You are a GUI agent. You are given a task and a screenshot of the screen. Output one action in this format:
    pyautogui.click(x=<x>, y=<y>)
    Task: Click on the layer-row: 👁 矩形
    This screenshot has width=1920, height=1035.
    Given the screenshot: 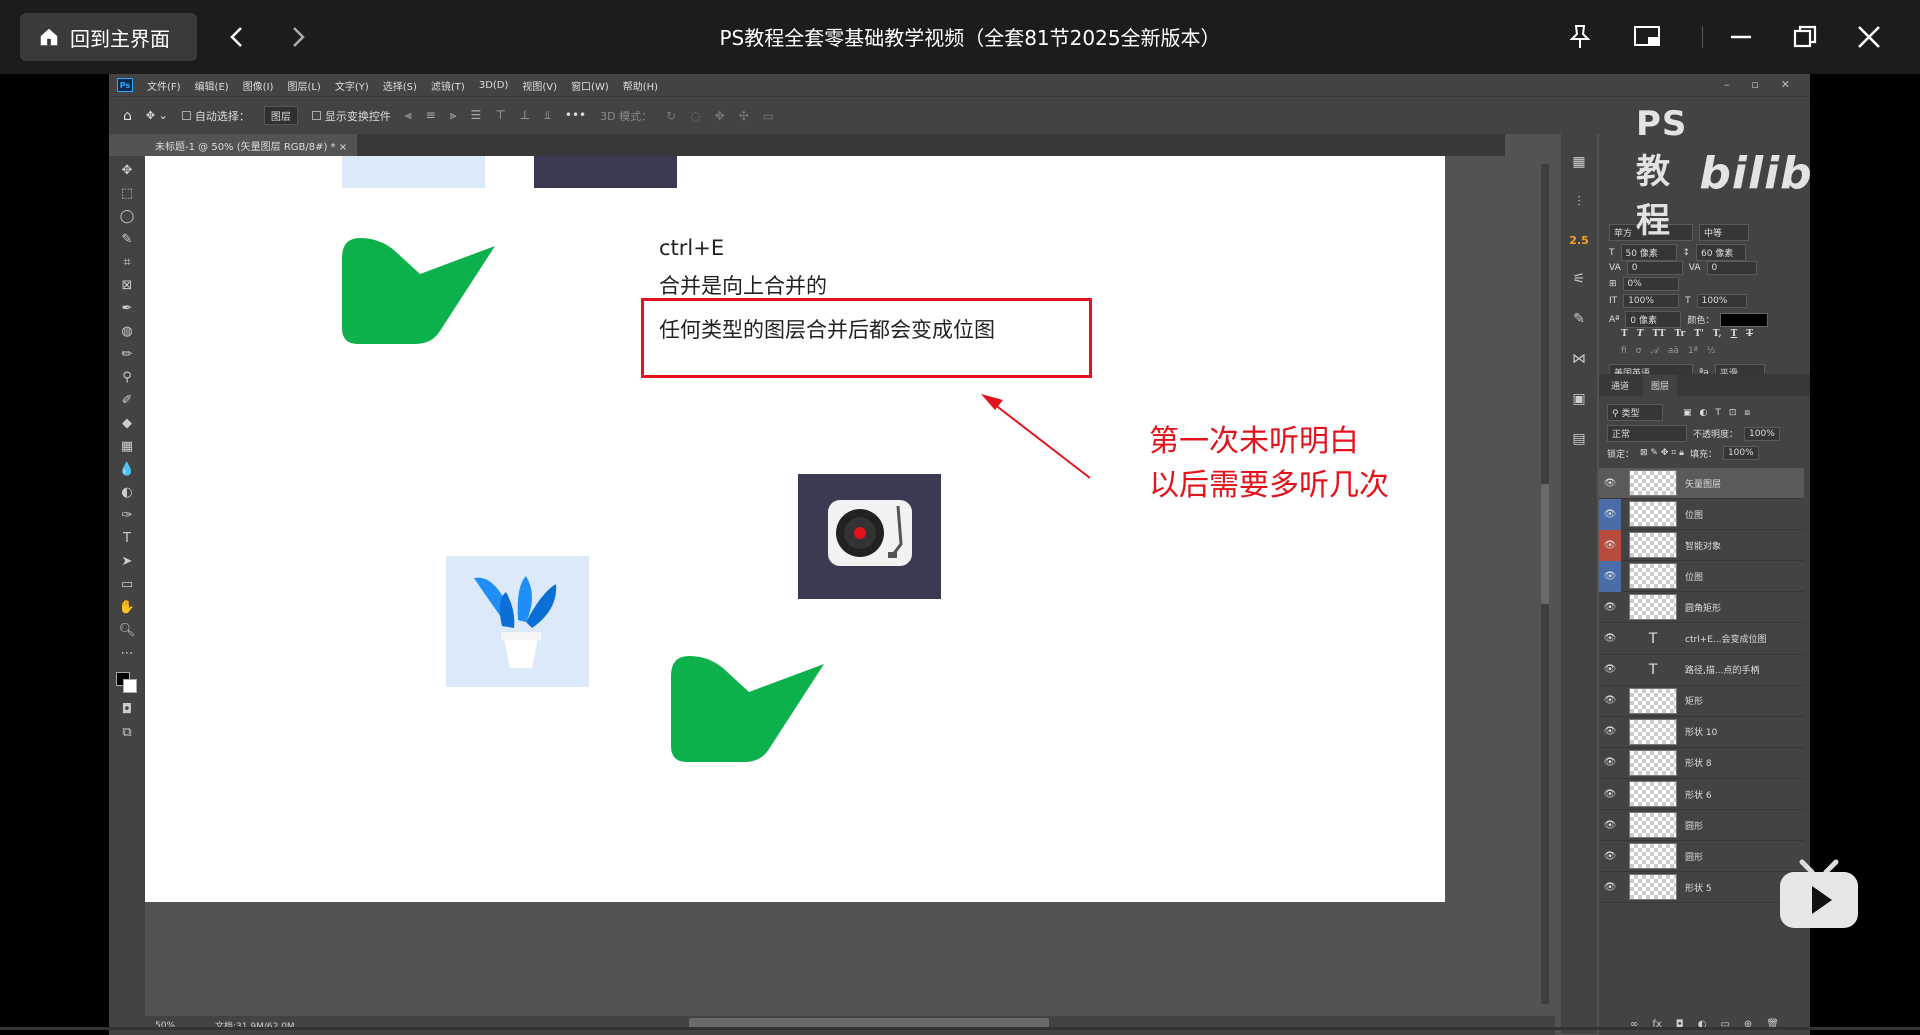 What is the action you would take?
    pyautogui.click(x=1701, y=701)
    